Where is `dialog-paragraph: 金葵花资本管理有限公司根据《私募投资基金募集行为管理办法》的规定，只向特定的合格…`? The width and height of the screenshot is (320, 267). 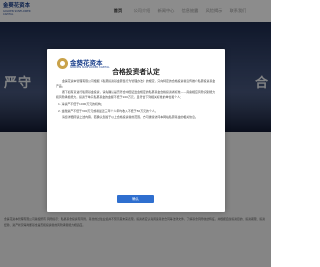
dialog-paragraph: 金葵花资本管理有限公司根据《私募投资基金募集行为管理办法》的规定，只向特定的合格… is located at coordinates (136, 83).